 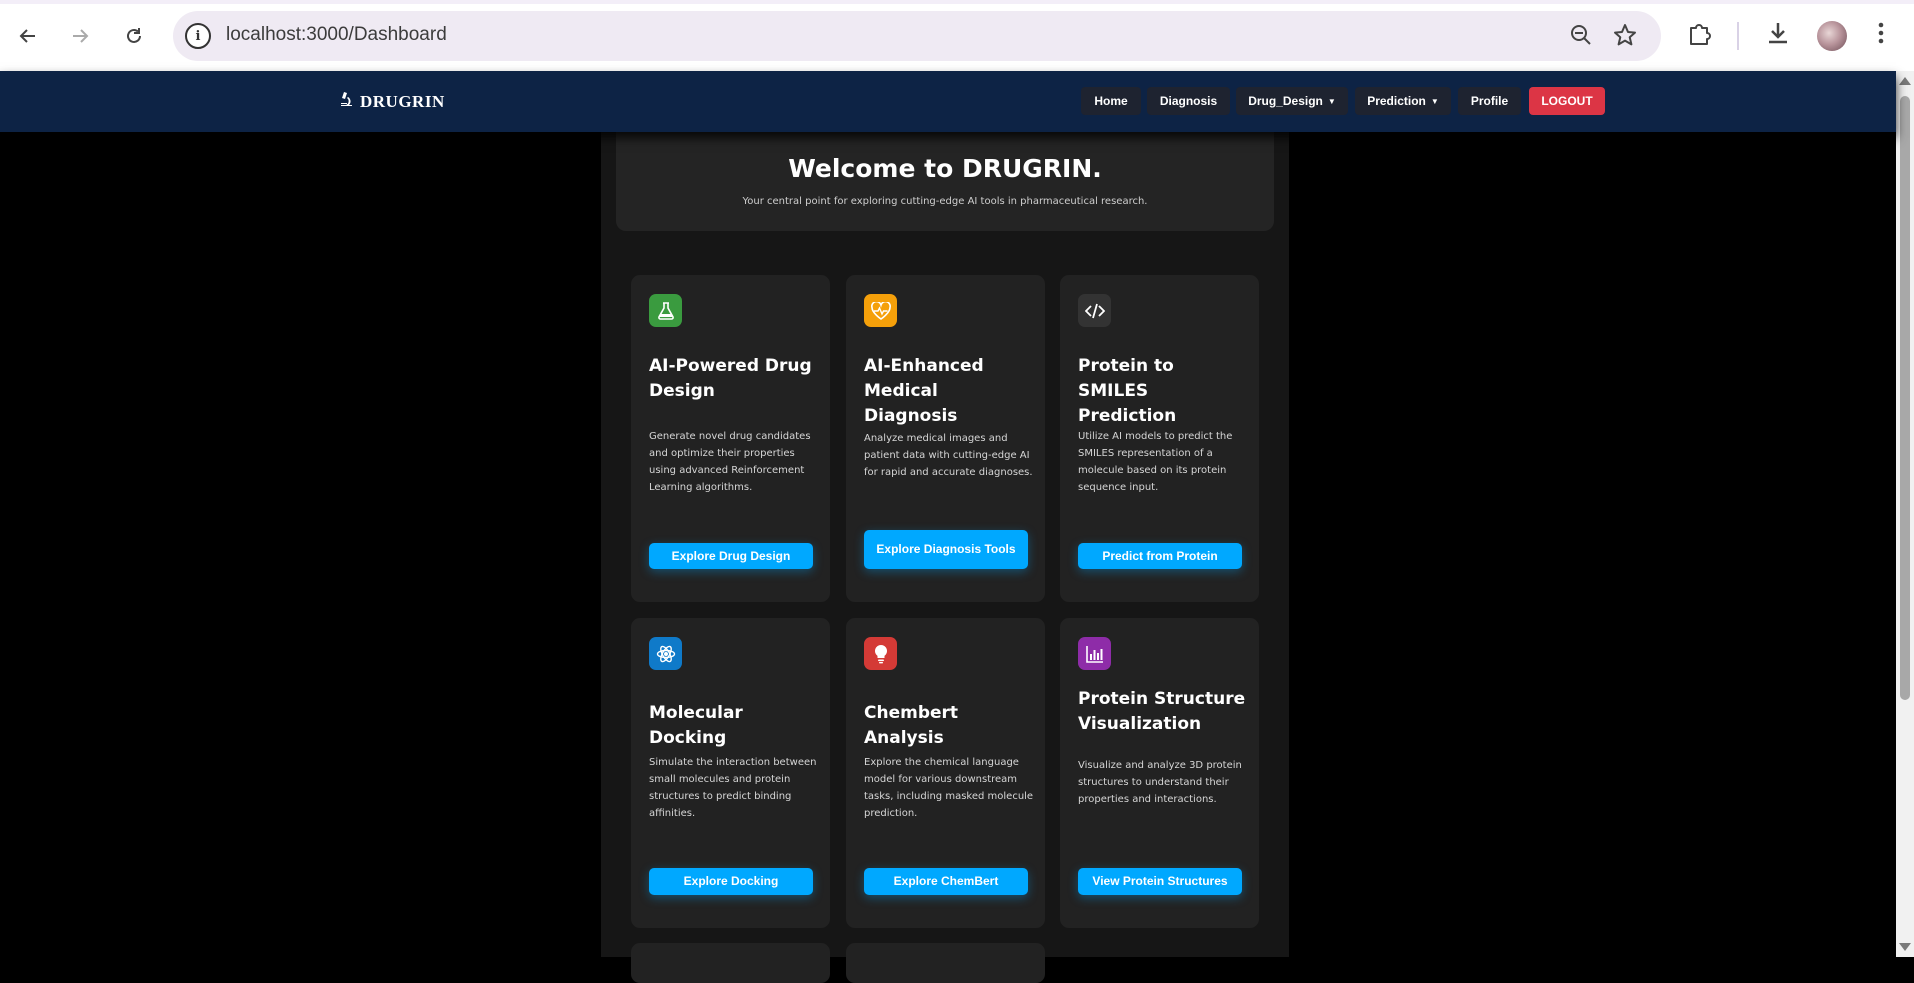 What do you see at coordinates (946, 881) in the screenshot?
I see `explore-chembert-button: Explore ChemBert` at bounding box center [946, 881].